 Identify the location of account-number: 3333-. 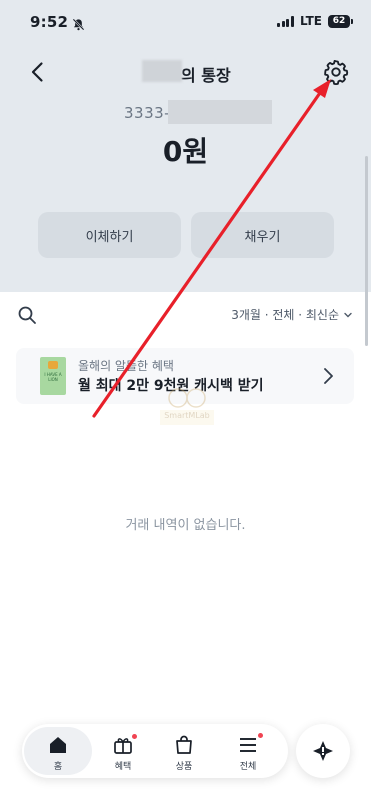
(147, 113).